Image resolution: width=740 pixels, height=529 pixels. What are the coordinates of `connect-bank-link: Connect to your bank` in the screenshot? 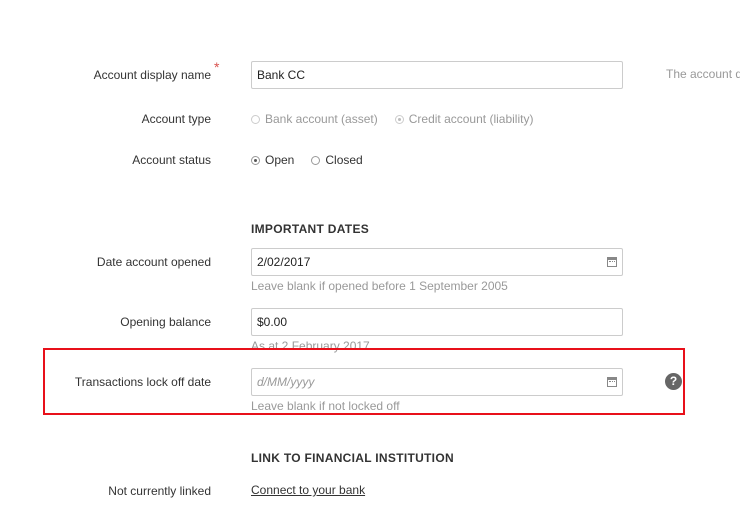 It's located at (308, 490).